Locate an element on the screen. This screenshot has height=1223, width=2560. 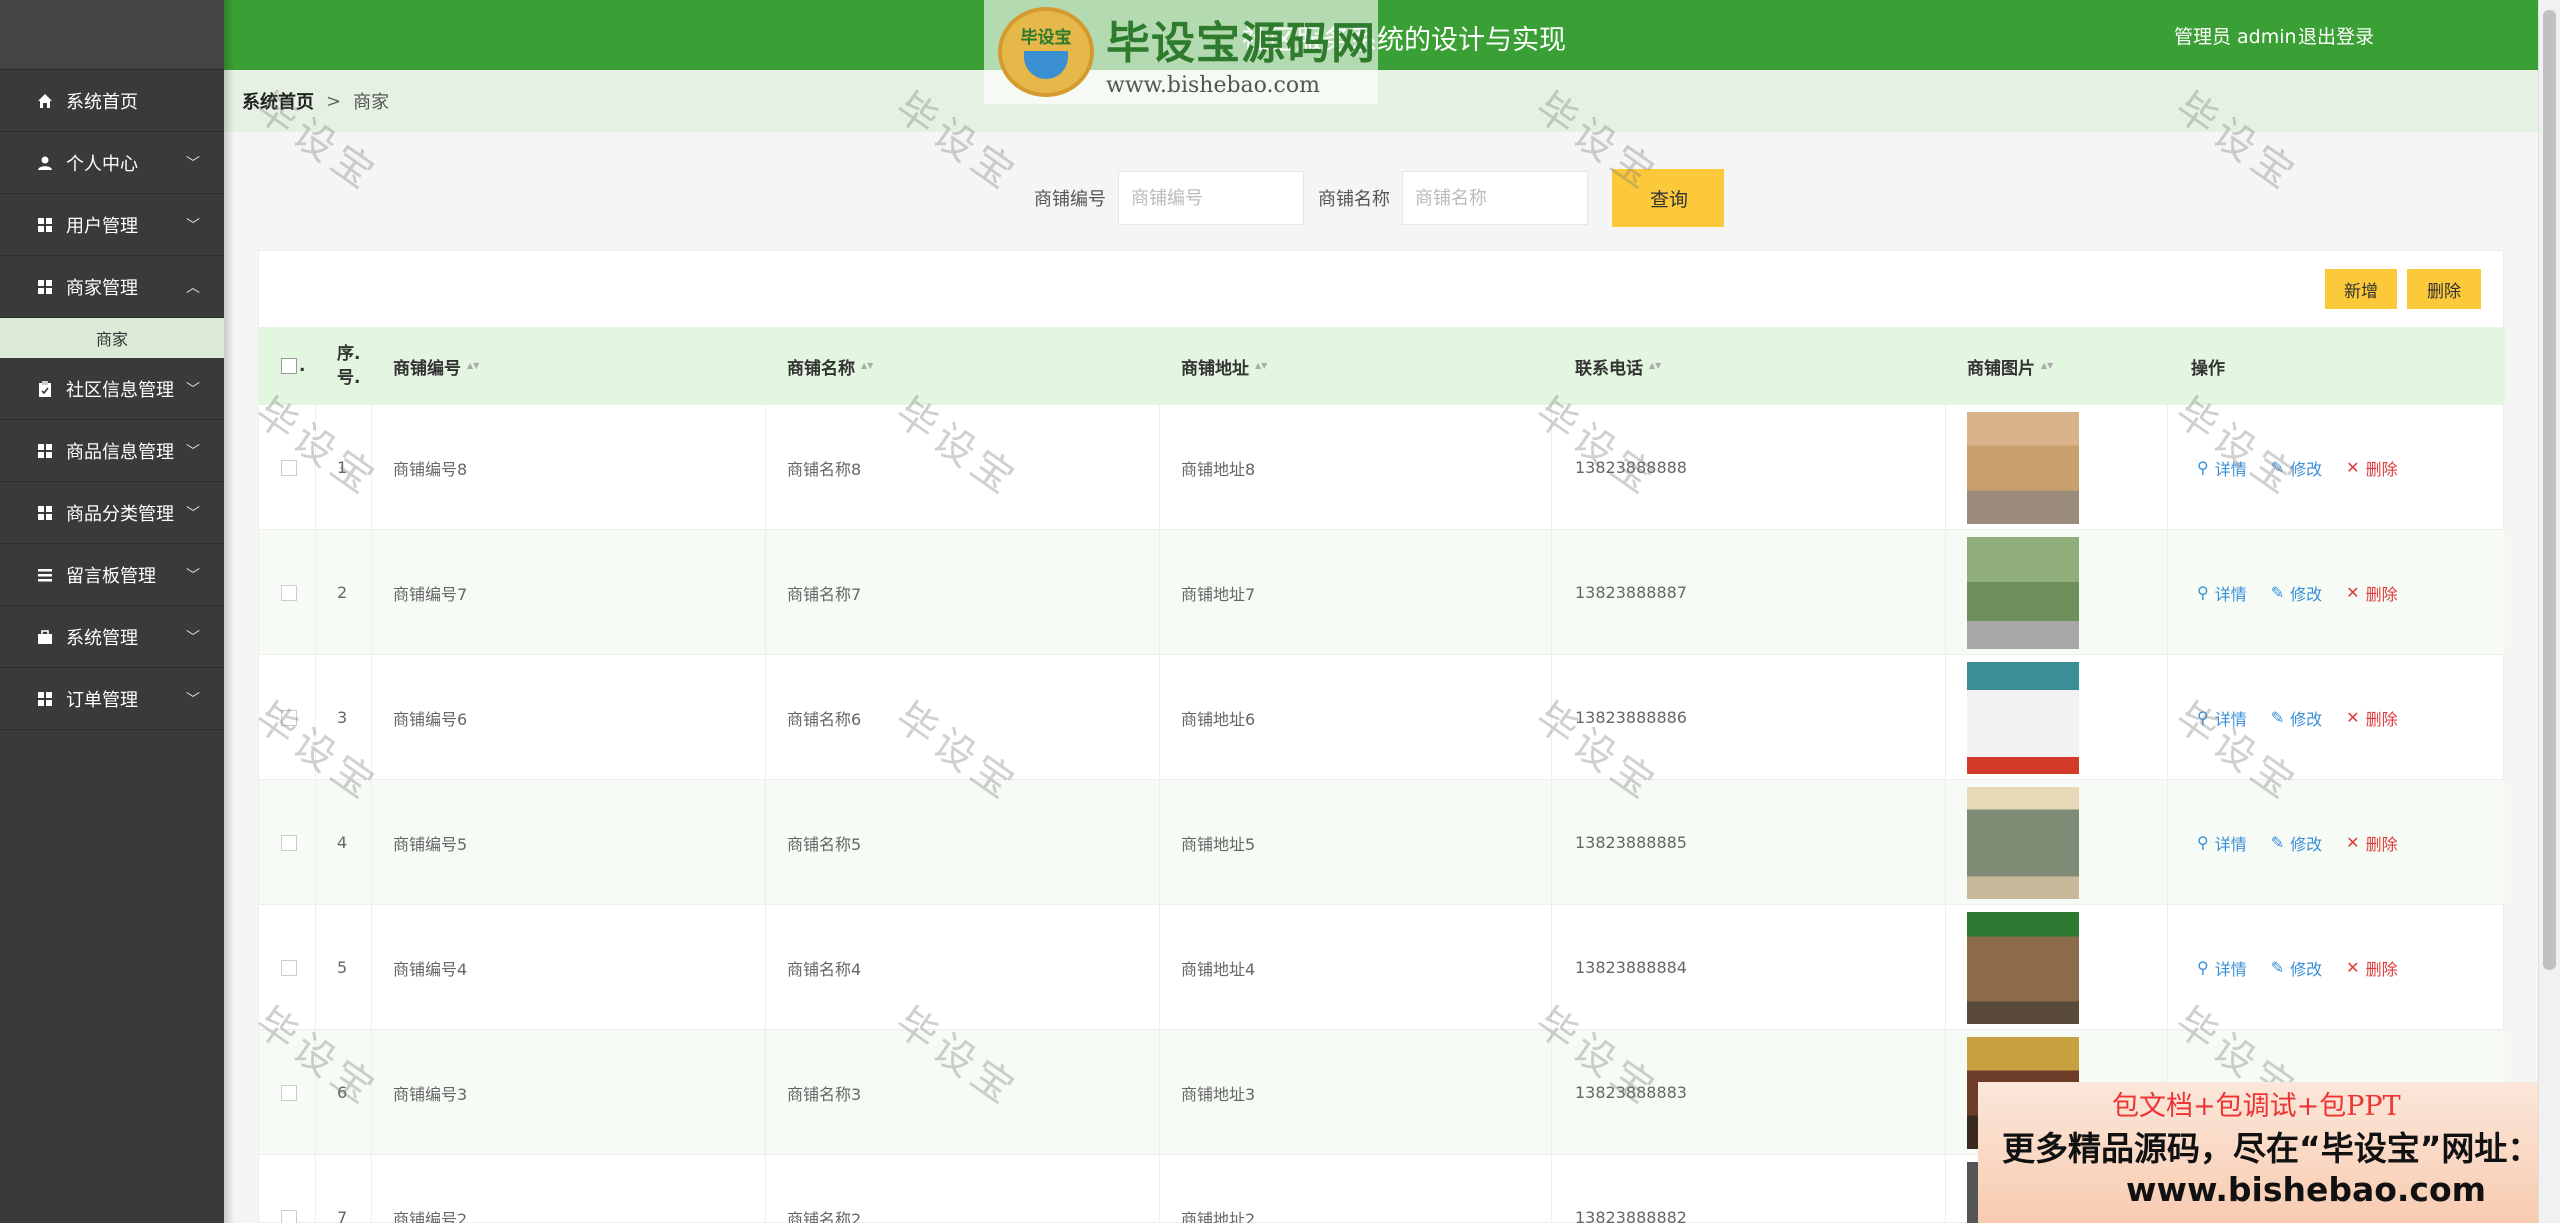
row-index: 7 is located at coordinates (342, 1215).